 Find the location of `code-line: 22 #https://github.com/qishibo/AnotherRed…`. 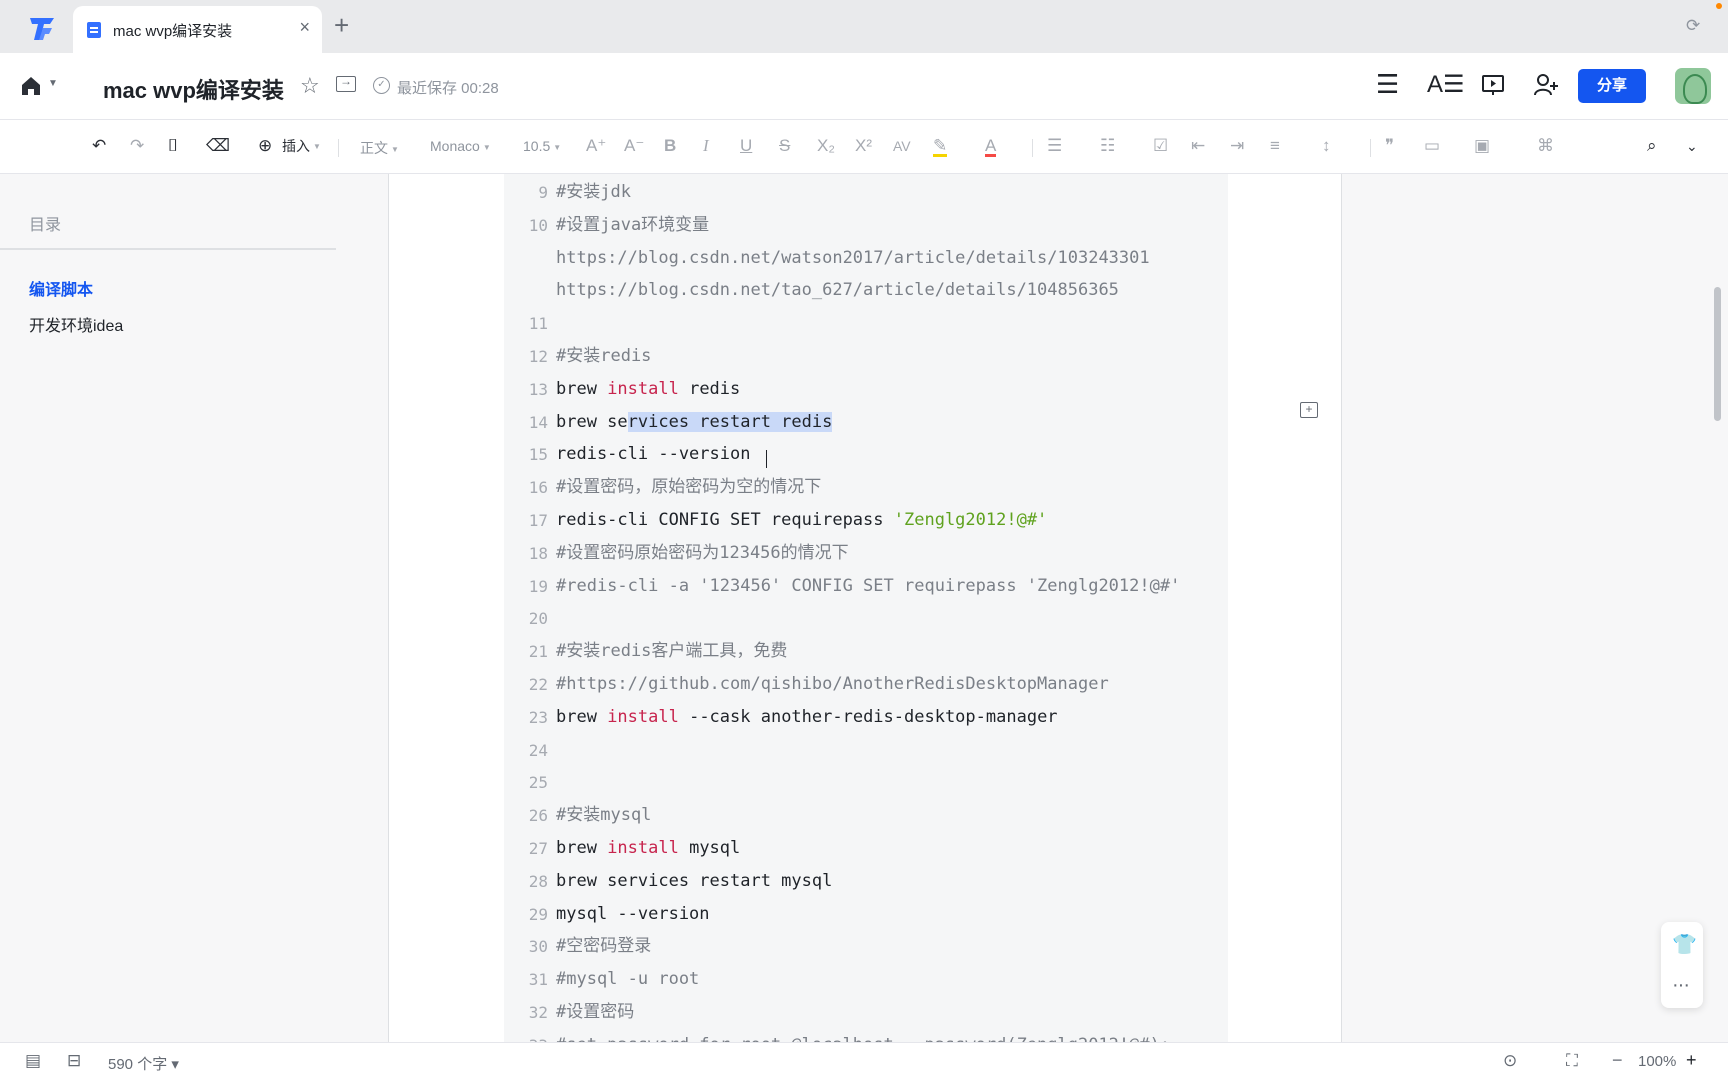

code-line: 22 #https://github.com/qishibo/AnotherRed… is located at coordinates (866, 684).